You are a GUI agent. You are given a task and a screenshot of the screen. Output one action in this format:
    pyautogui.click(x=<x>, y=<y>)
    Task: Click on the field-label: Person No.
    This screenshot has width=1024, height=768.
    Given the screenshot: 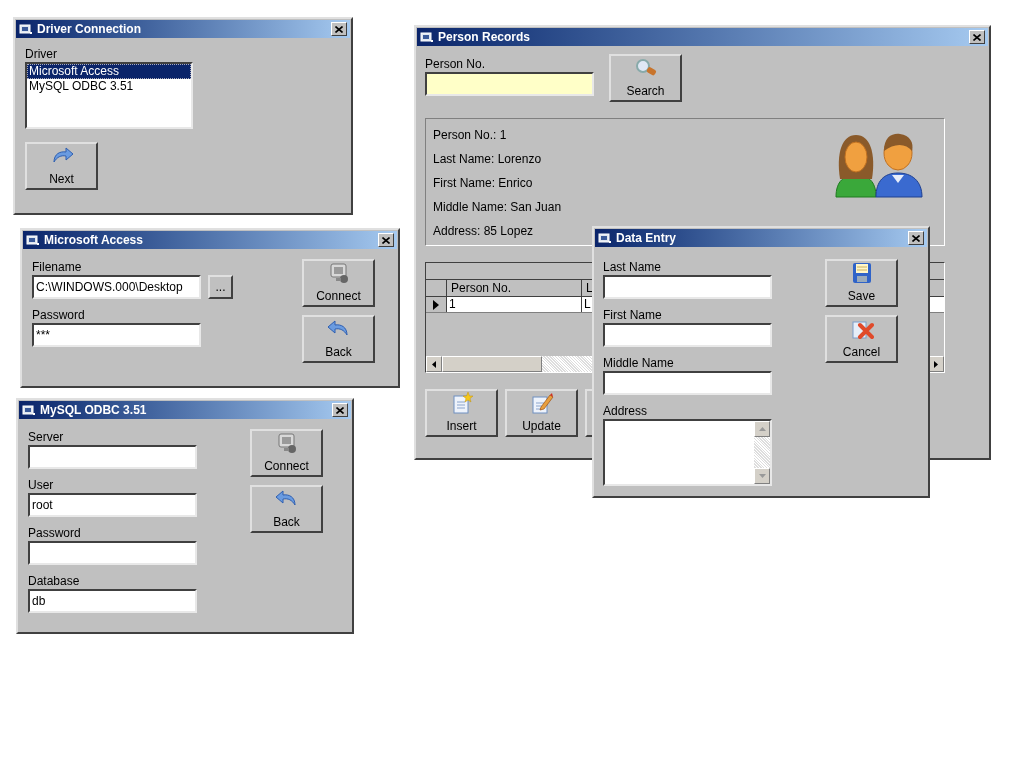 What is the action you would take?
    pyautogui.click(x=456, y=64)
    